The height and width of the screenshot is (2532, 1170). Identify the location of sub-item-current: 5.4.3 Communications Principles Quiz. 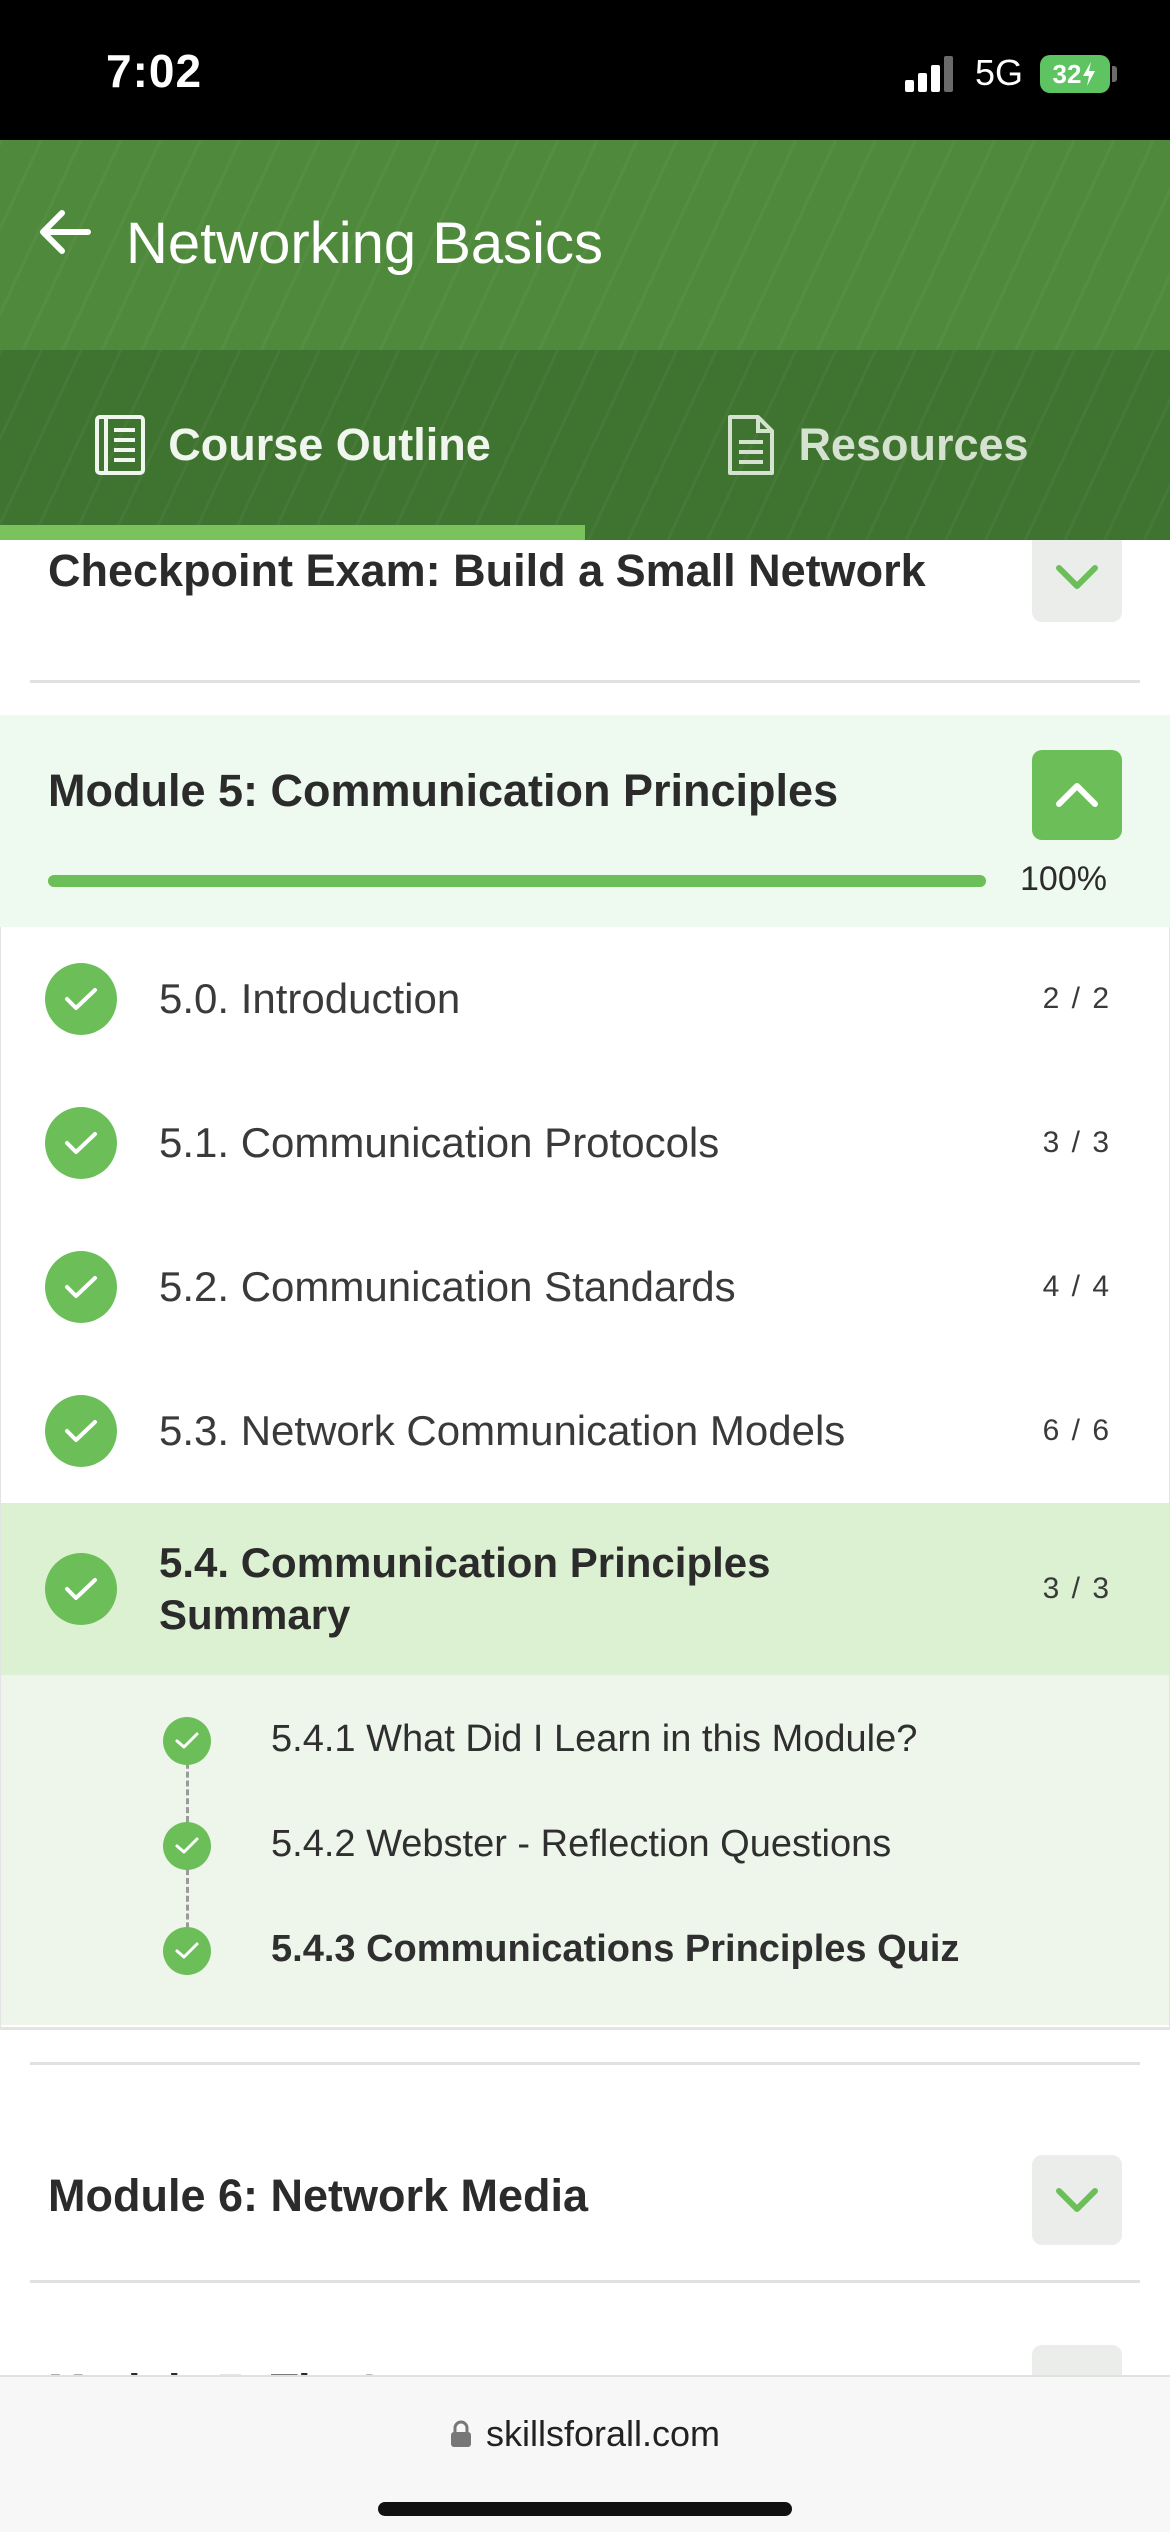
(585, 1949).